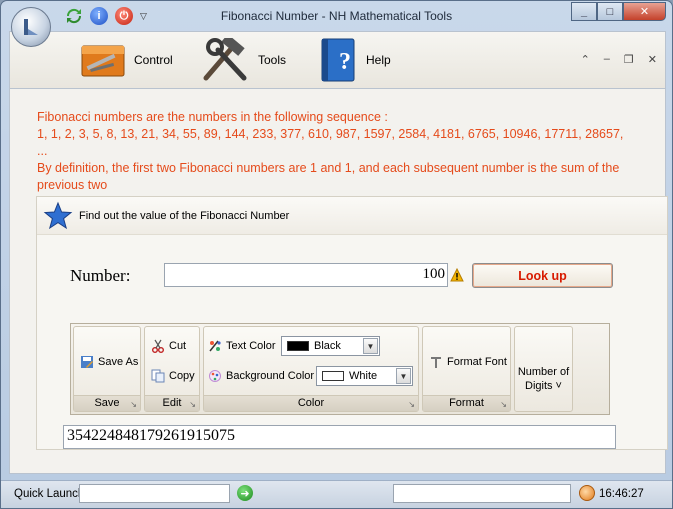  I want to click on mdi-restore-icon: ❐, so click(629, 59).